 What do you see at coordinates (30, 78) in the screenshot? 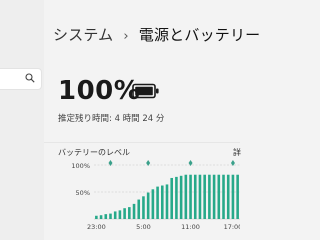
I see `search-icon` at bounding box center [30, 78].